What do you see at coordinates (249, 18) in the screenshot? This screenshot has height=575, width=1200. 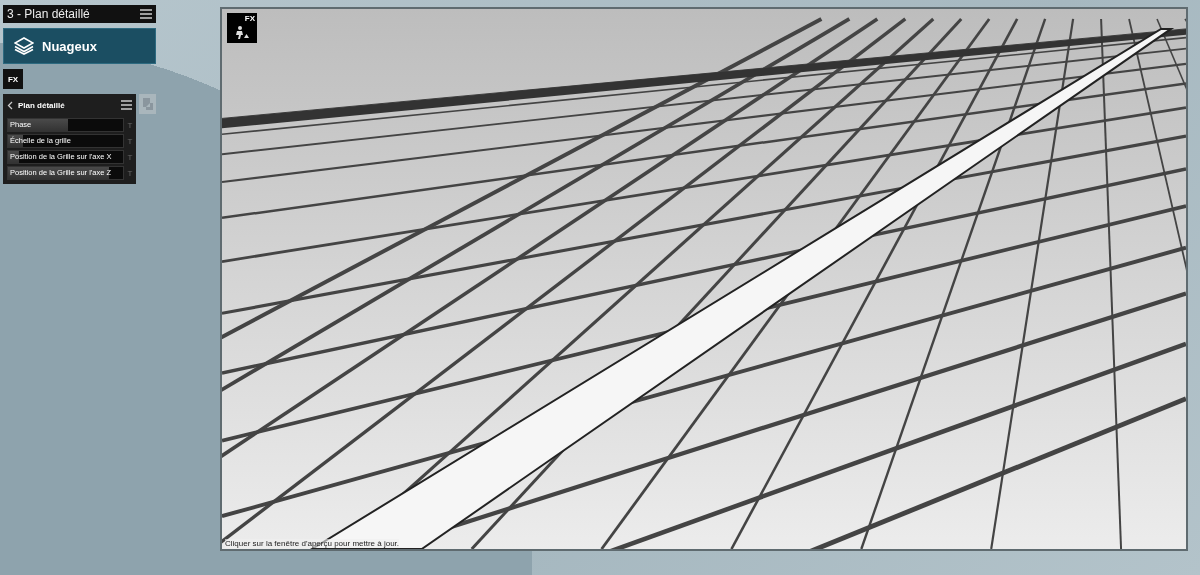 I see `fx-label: FX` at bounding box center [249, 18].